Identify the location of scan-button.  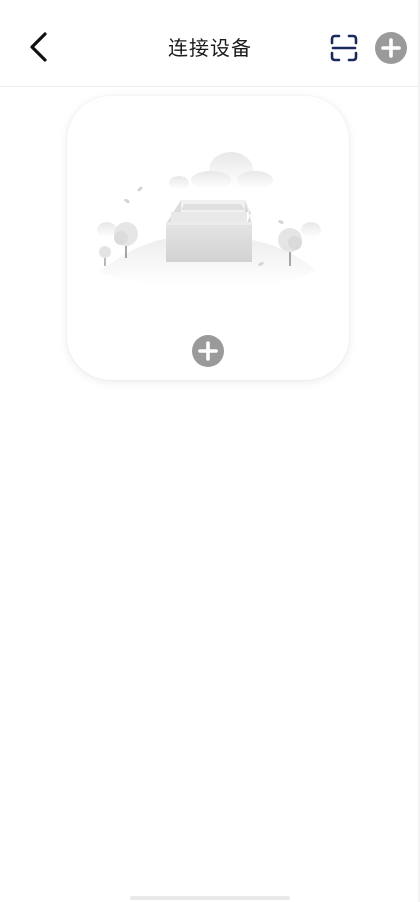
(344, 48).